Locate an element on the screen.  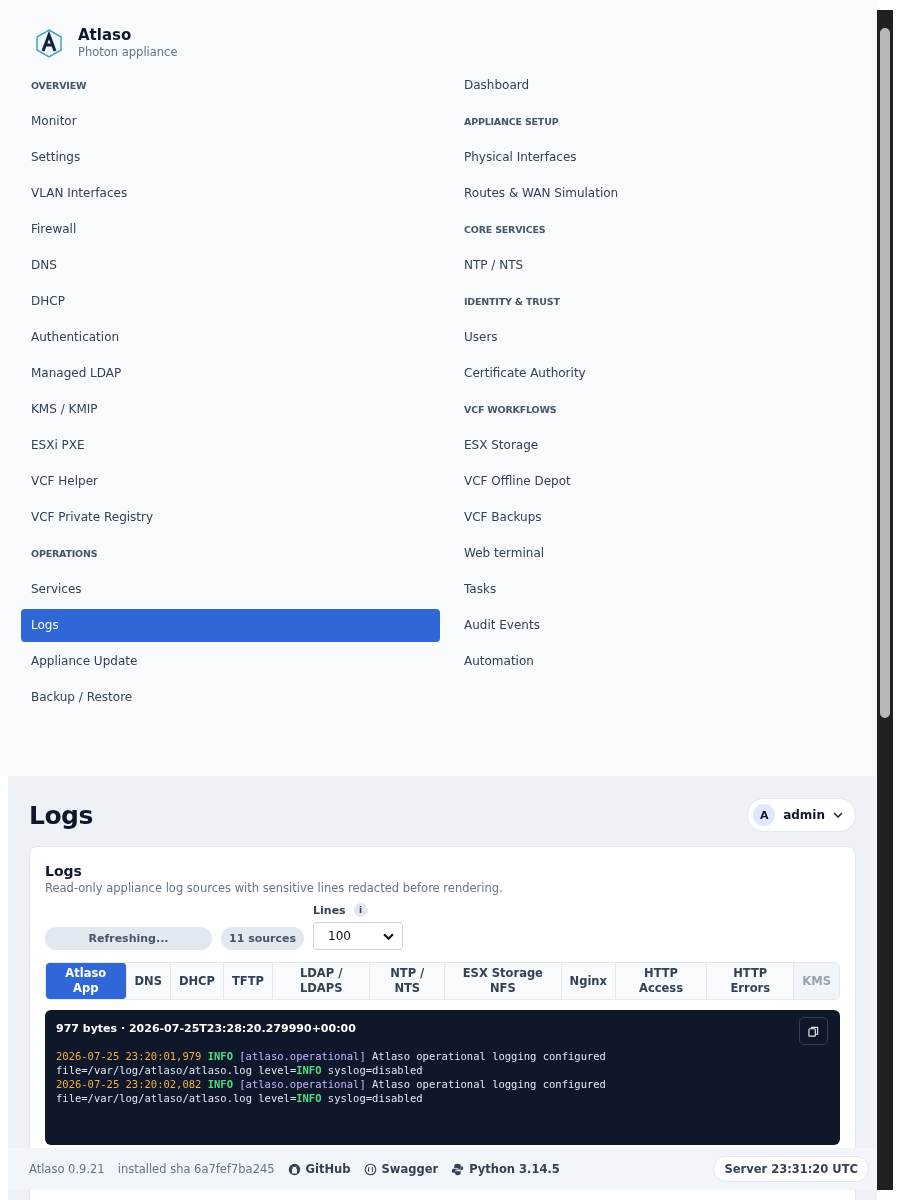
github-icon is located at coordinates (294, 1169).